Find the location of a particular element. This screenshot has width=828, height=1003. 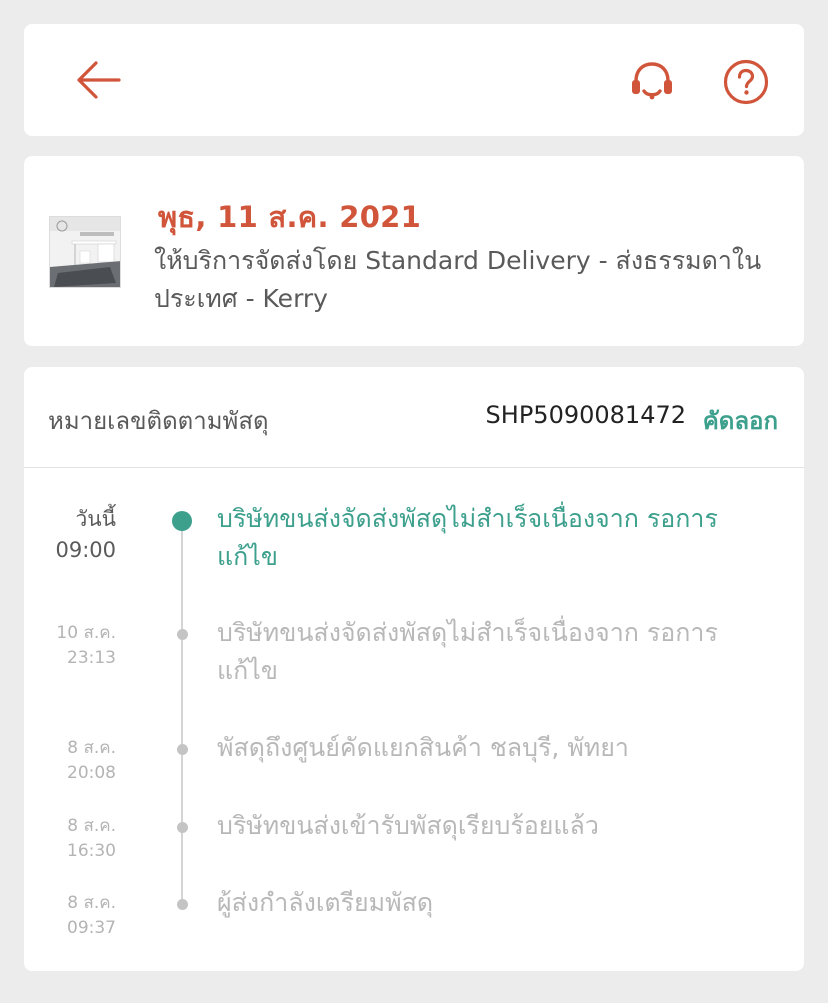

tracking-number: SHP5090081472 is located at coordinates (585, 415).